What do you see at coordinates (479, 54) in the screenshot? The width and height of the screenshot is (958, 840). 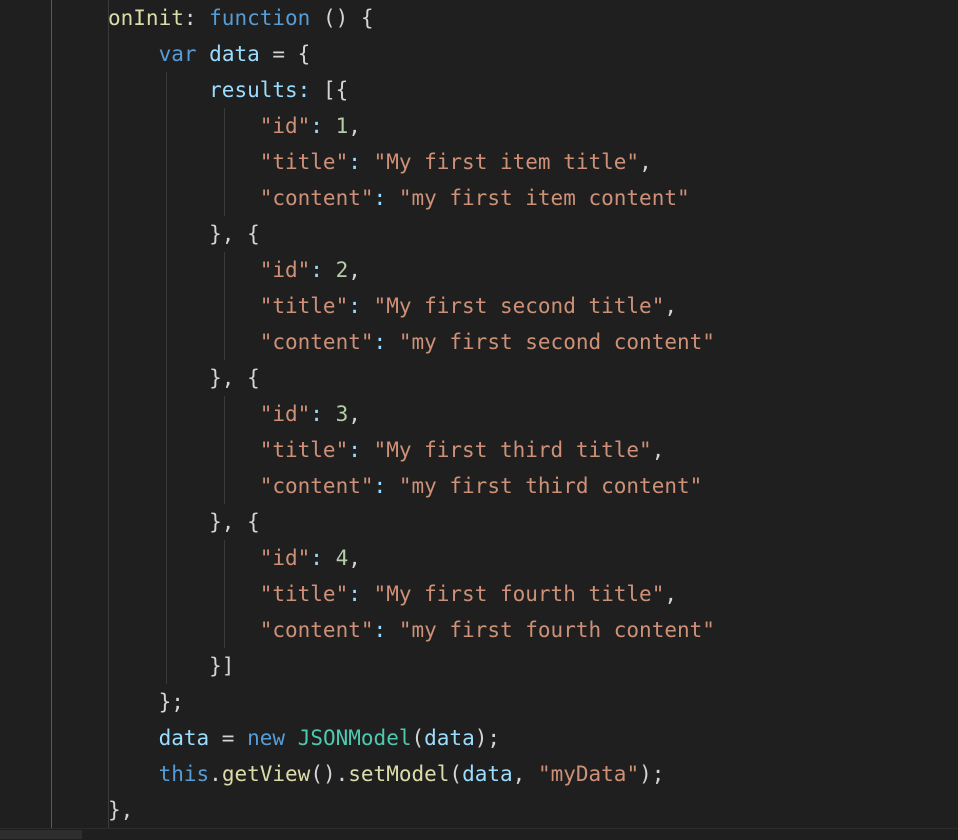 I see `code-line: var data = {` at bounding box center [479, 54].